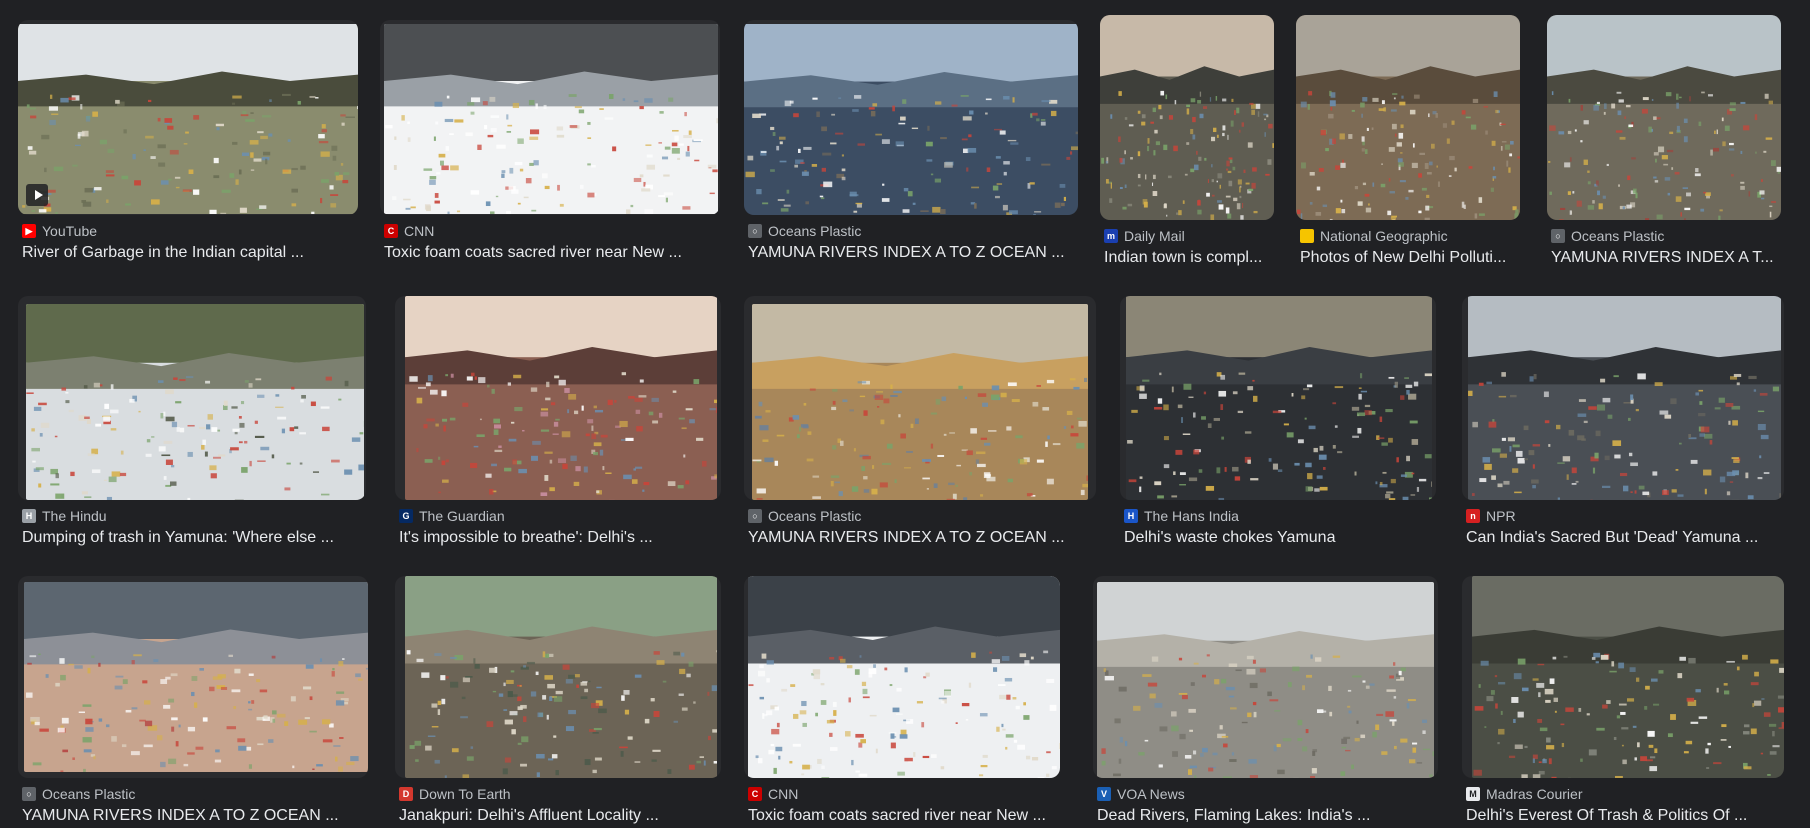  What do you see at coordinates (70, 231) in the screenshot?
I see `source-name: YouTube` at bounding box center [70, 231].